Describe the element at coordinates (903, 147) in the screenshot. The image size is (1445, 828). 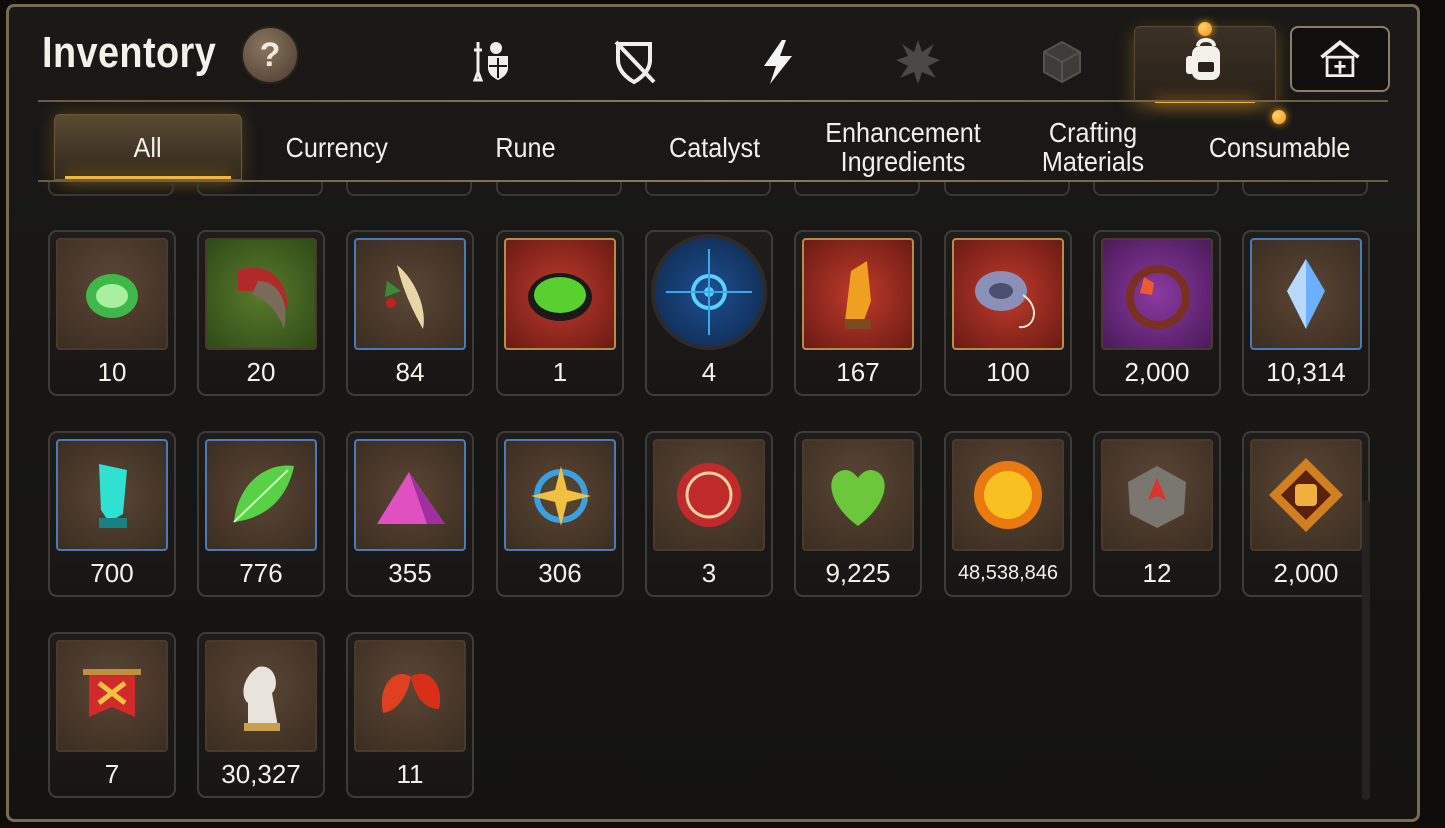
I see `tab-enhancement-ingredients: Enhancement Ingredients` at that location.